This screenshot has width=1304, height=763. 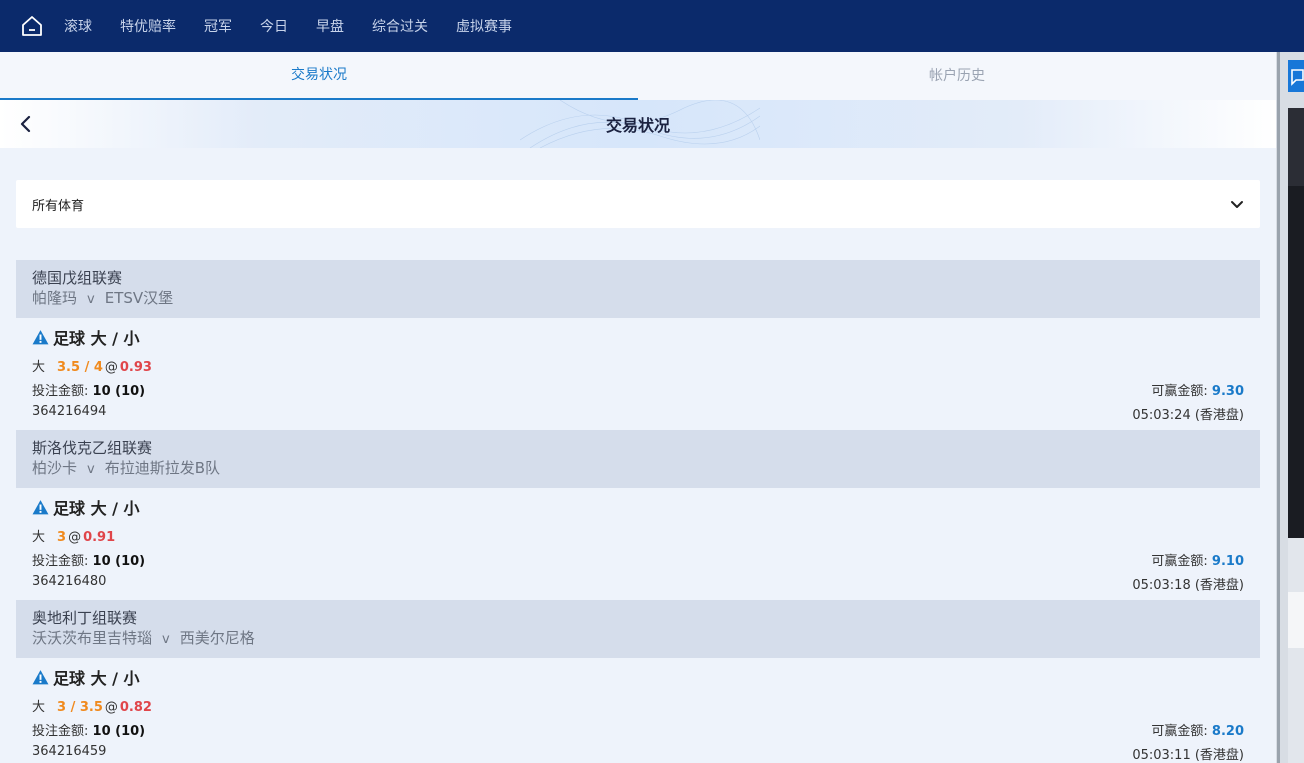 I want to click on match-teams: 柏沙卡 v 布拉迪斯拉发B队, so click(x=638, y=469).